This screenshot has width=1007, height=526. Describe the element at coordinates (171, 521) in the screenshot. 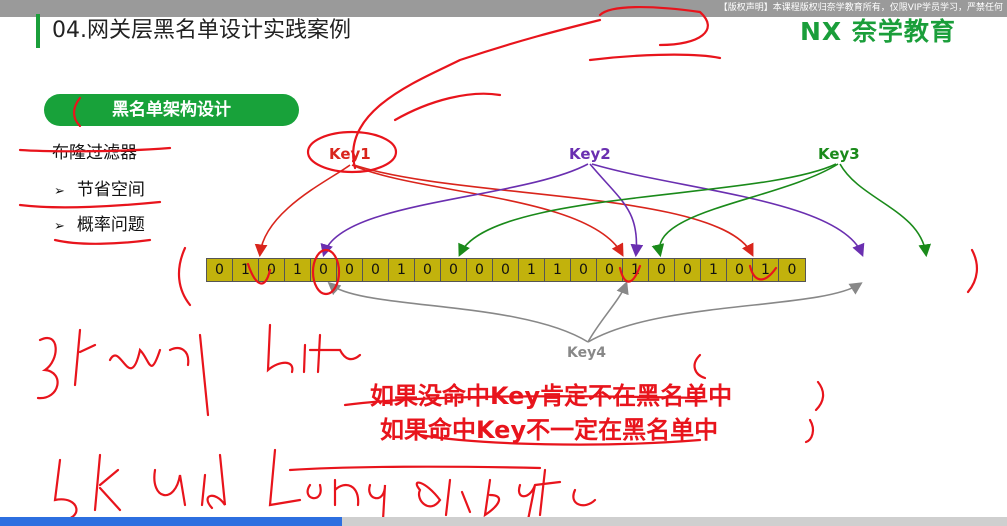

I see `video-progress-fill` at that location.